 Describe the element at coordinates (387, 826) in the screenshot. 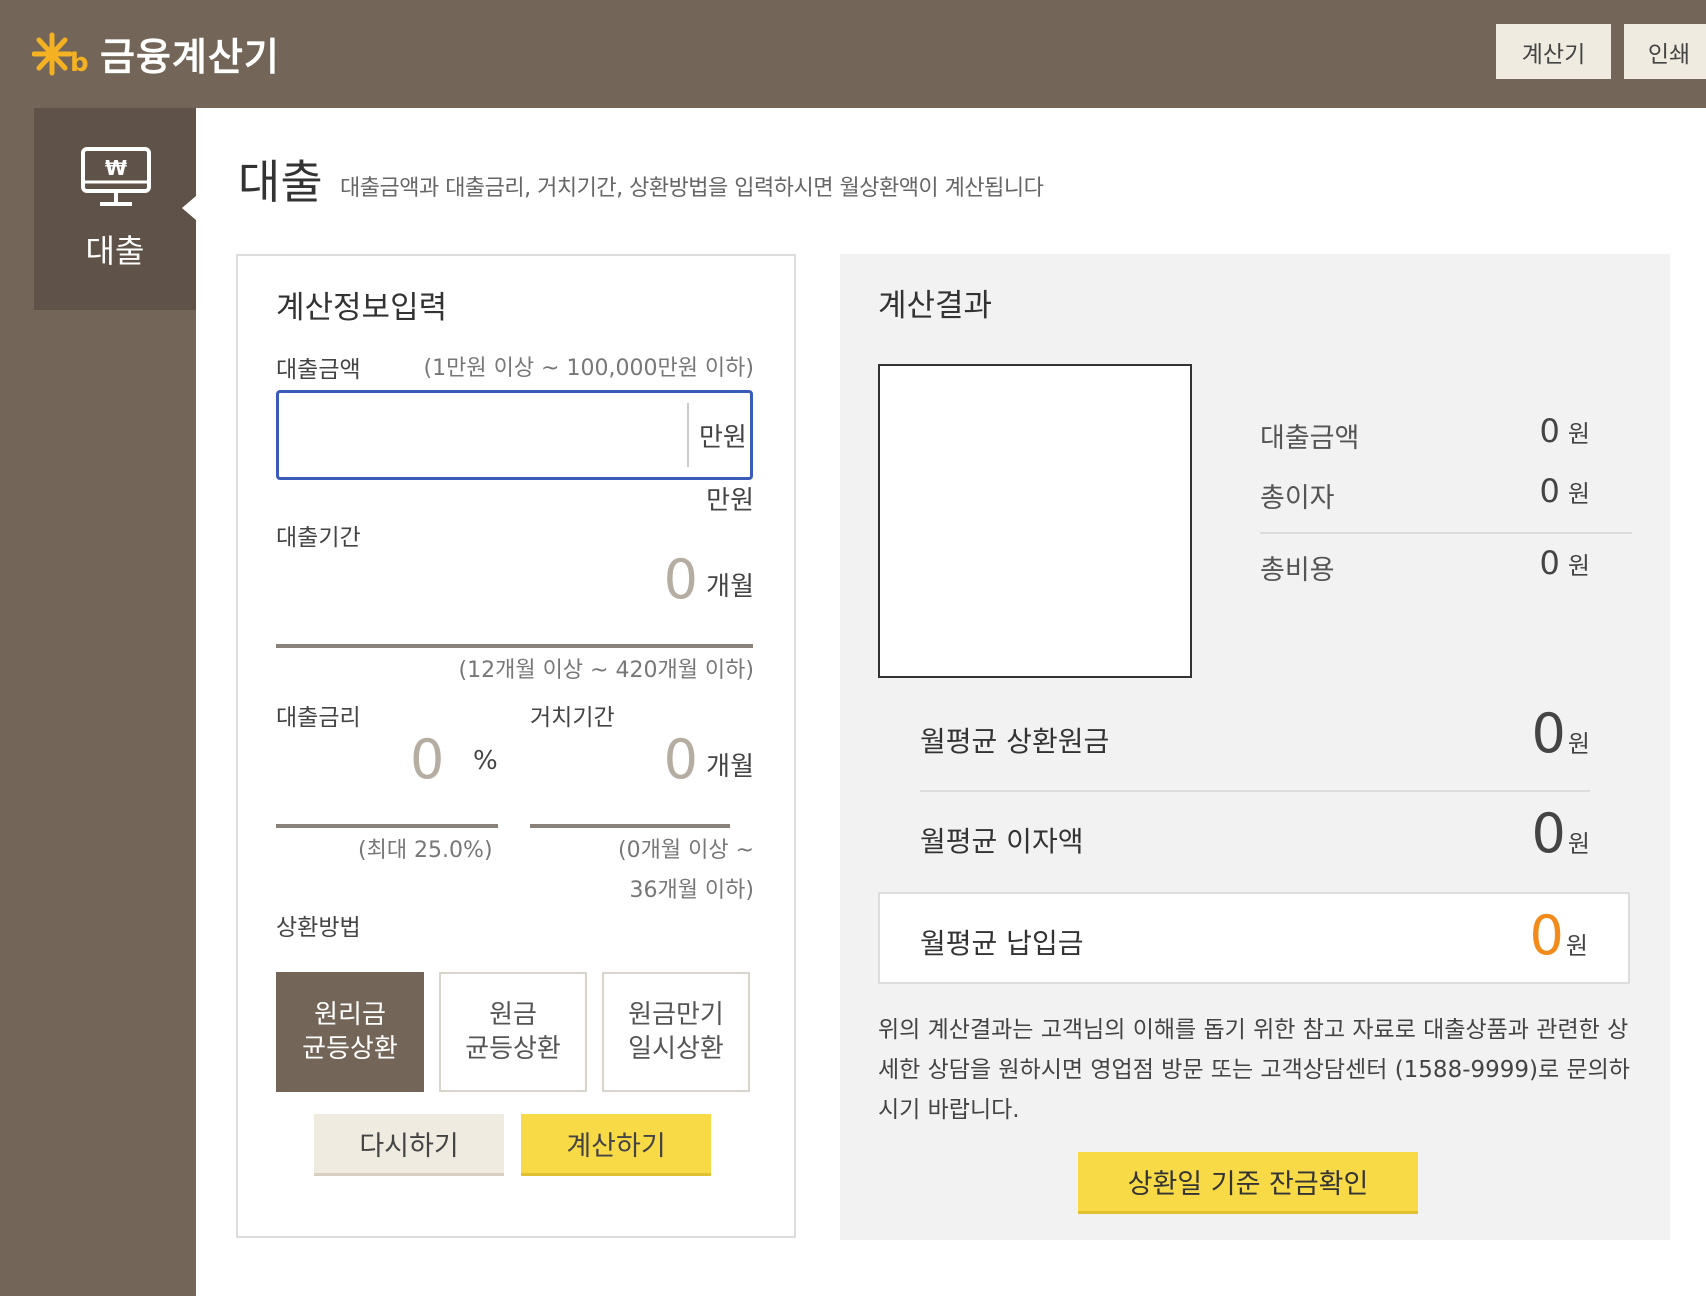

I see `interest-rate-underline` at that location.